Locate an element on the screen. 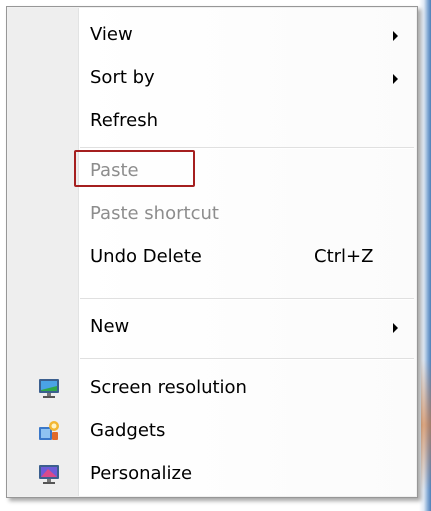  menu-item-paste: Paste is located at coordinates (213, 171).